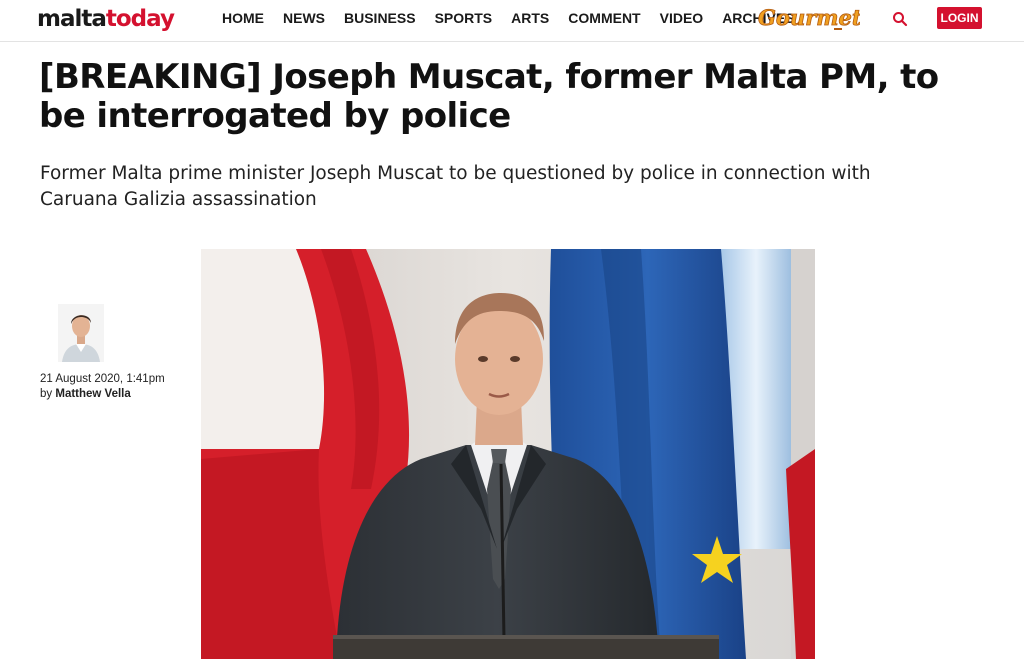  What do you see at coordinates (140, 19) in the screenshot?
I see `logo-part-today: today` at bounding box center [140, 19].